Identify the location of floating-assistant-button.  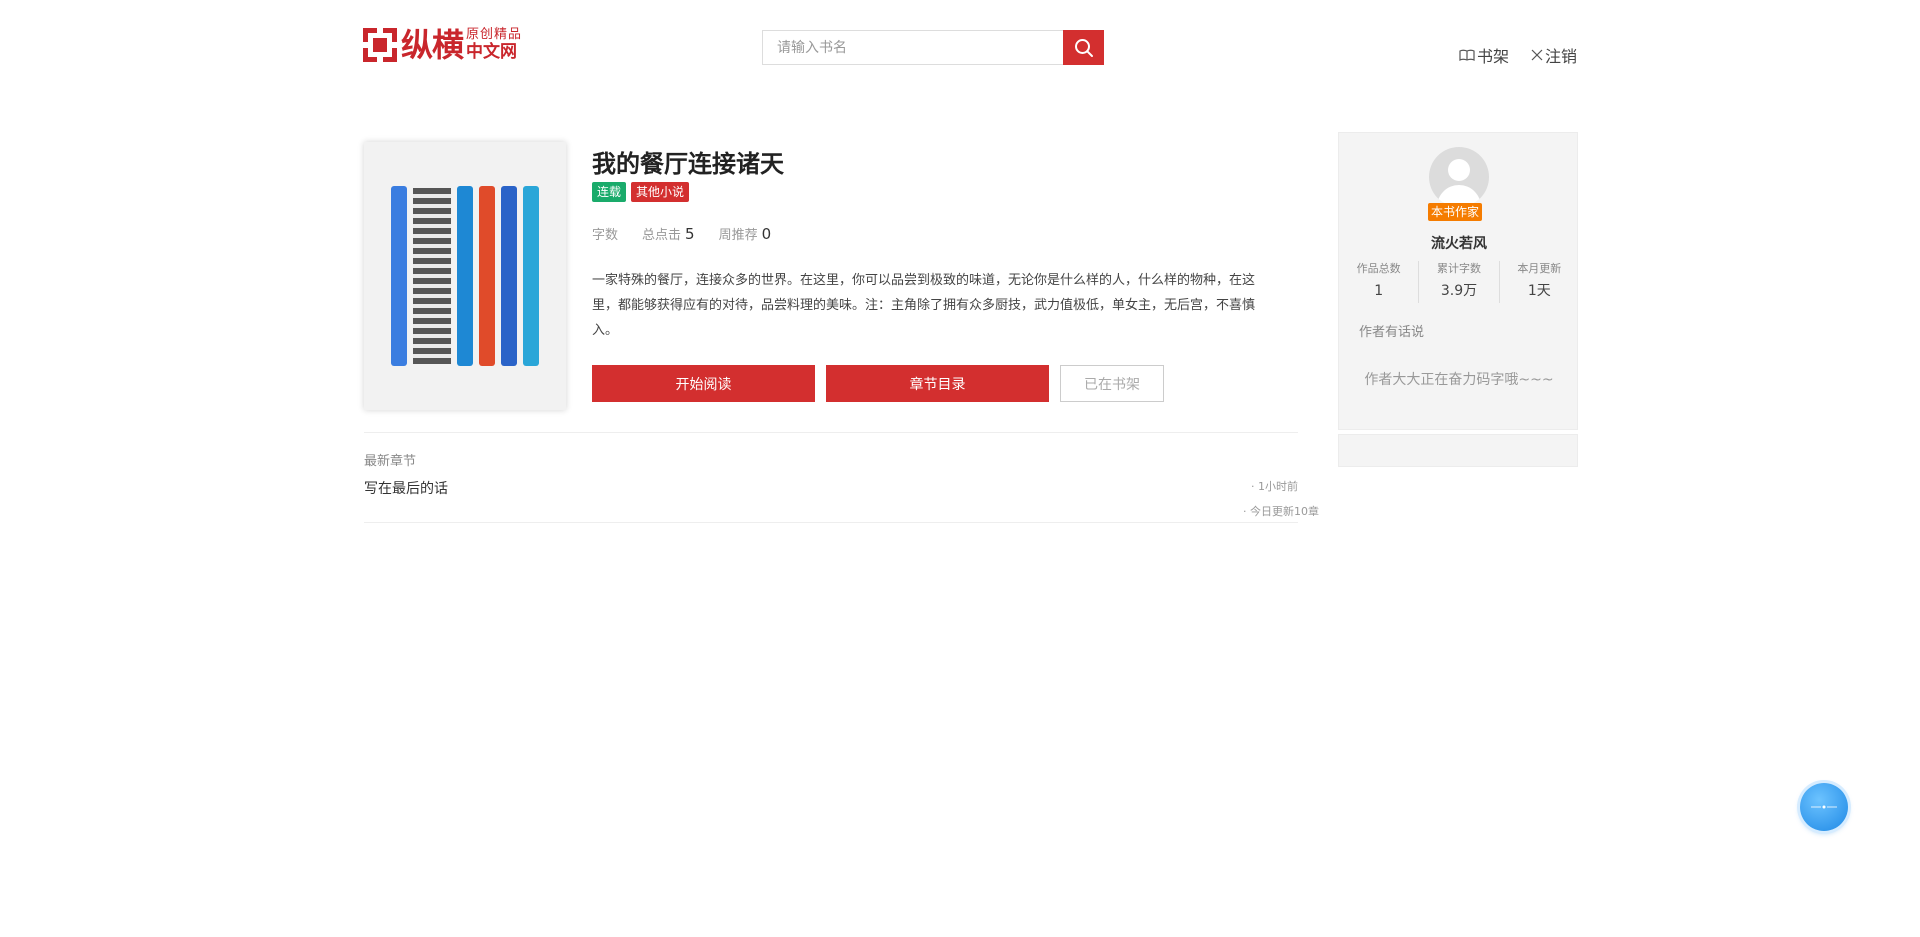
(1824, 807).